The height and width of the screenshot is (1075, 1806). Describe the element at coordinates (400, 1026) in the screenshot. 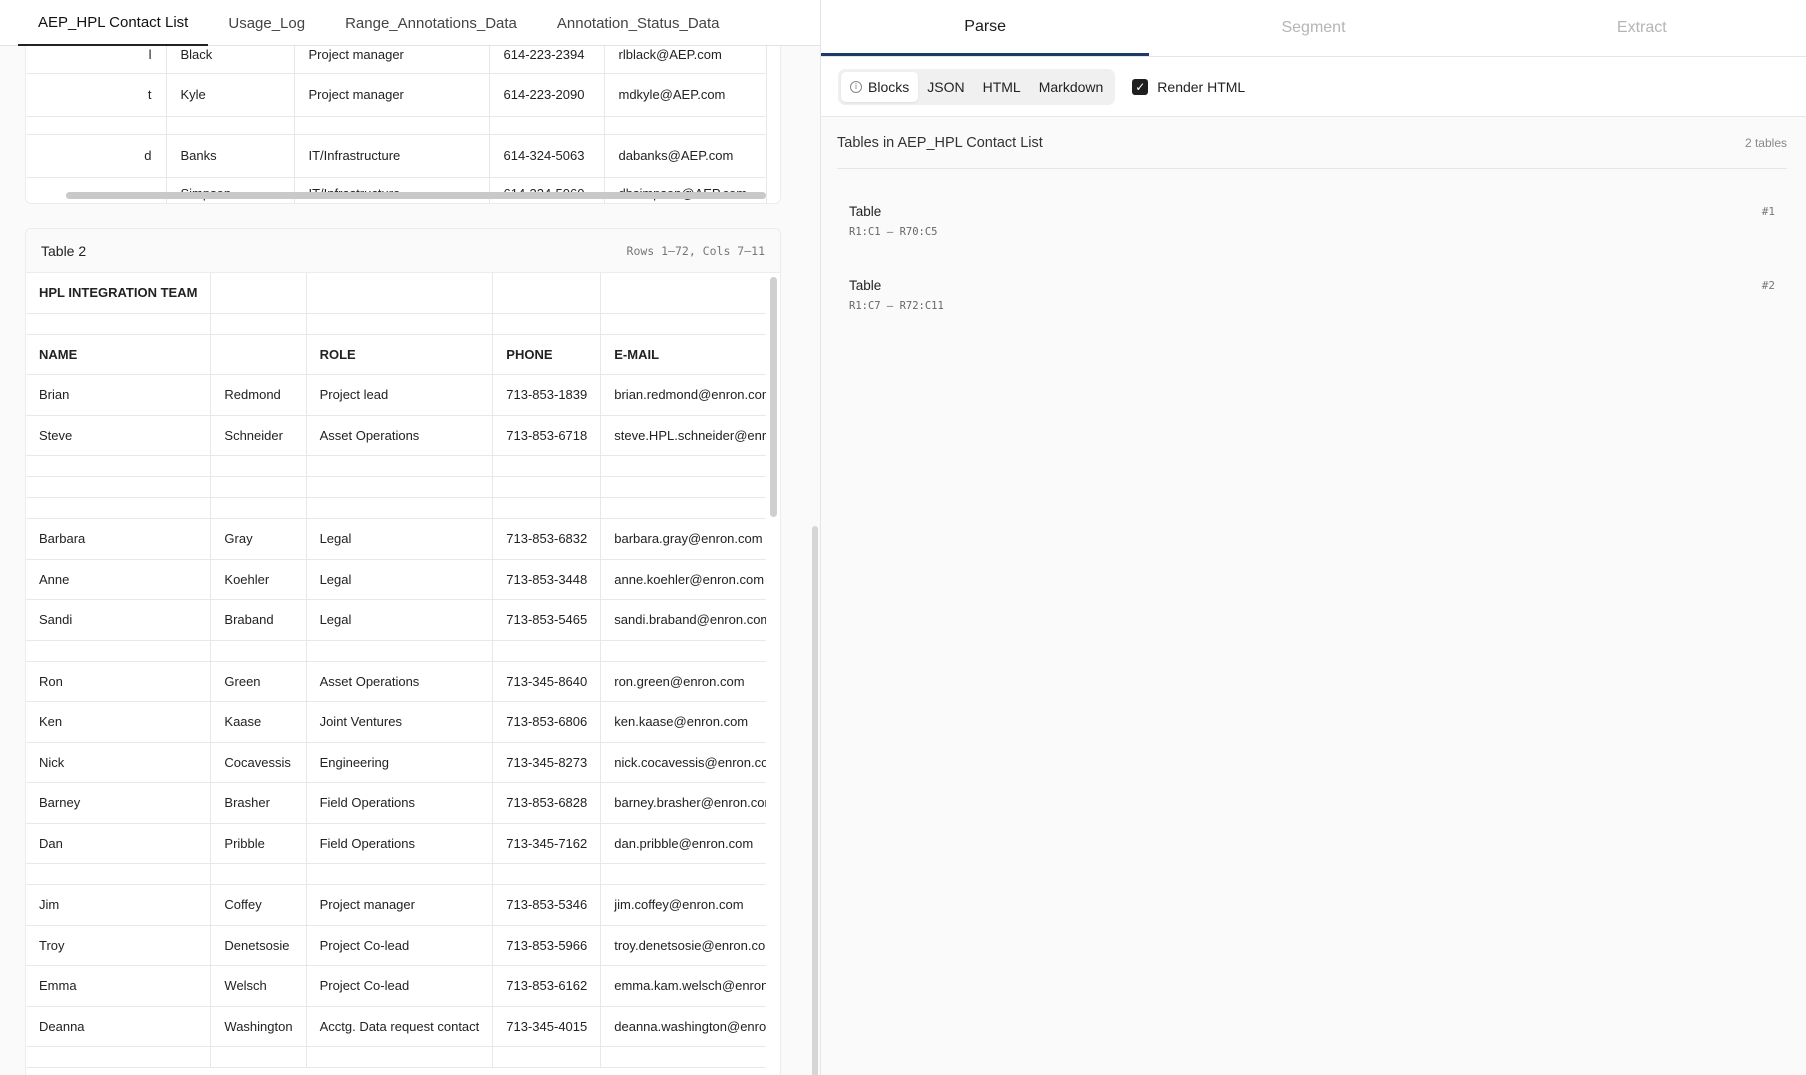

I see `table-cell: Acctg. Data request contact` at that location.